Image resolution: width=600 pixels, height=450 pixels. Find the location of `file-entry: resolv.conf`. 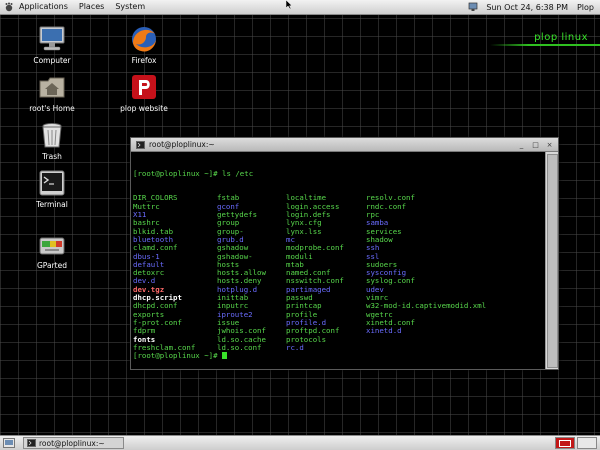

file-entry: resolv.conf is located at coordinates (390, 198).